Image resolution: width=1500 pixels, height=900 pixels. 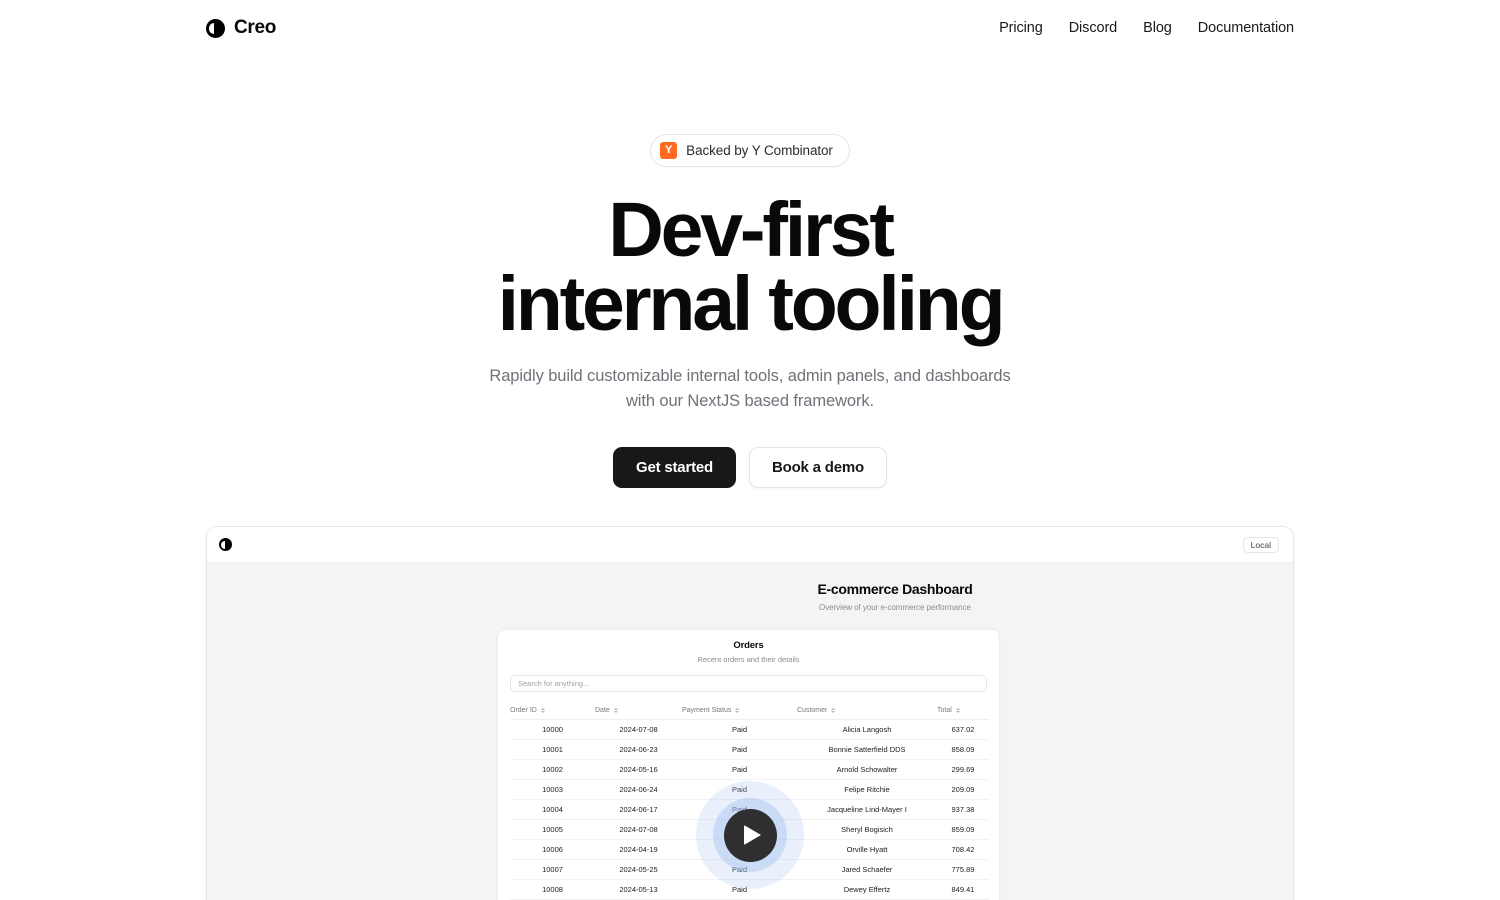 I want to click on nav-link-pricing: Pricing, so click(x=1021, y=28).